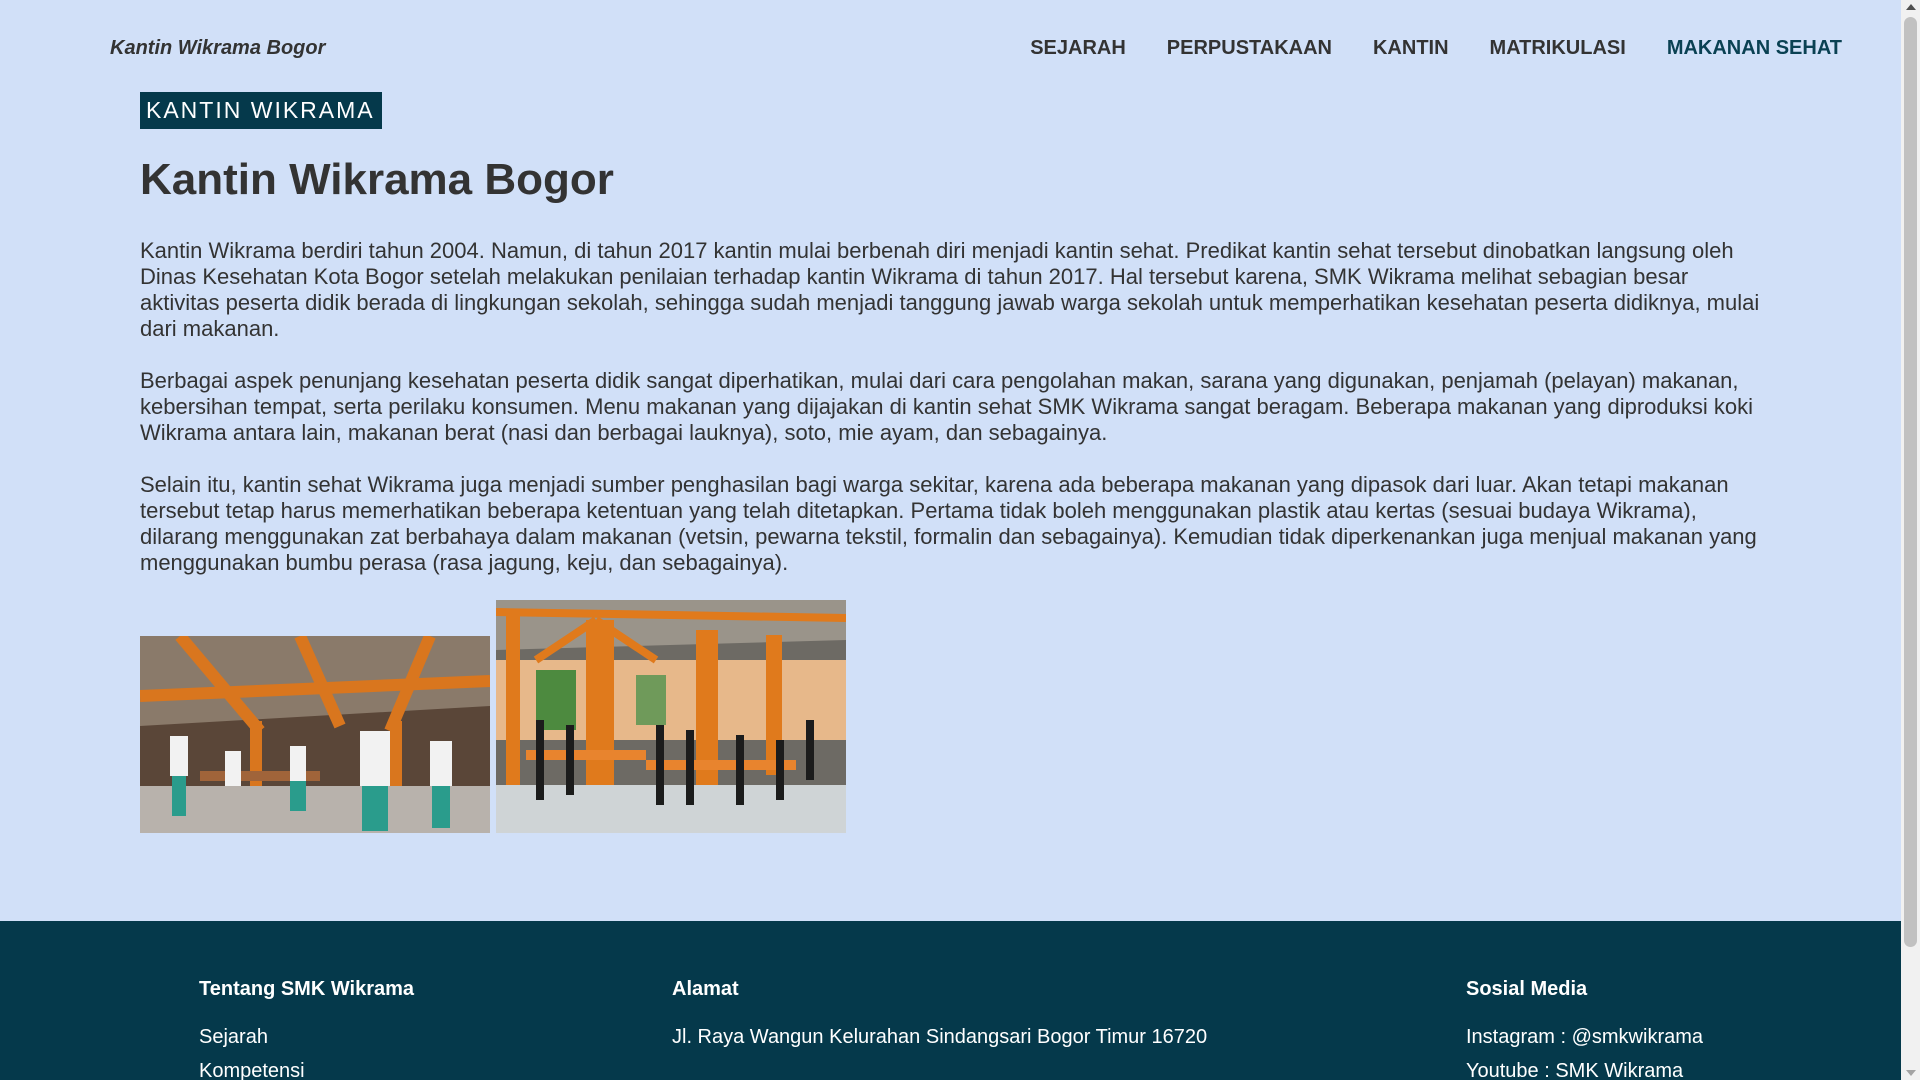  What do you see at coordinates (1911, 1073) in the screenshot?
I see `scroll-down-arrow-icon` at bounding box center [1911, 1073].